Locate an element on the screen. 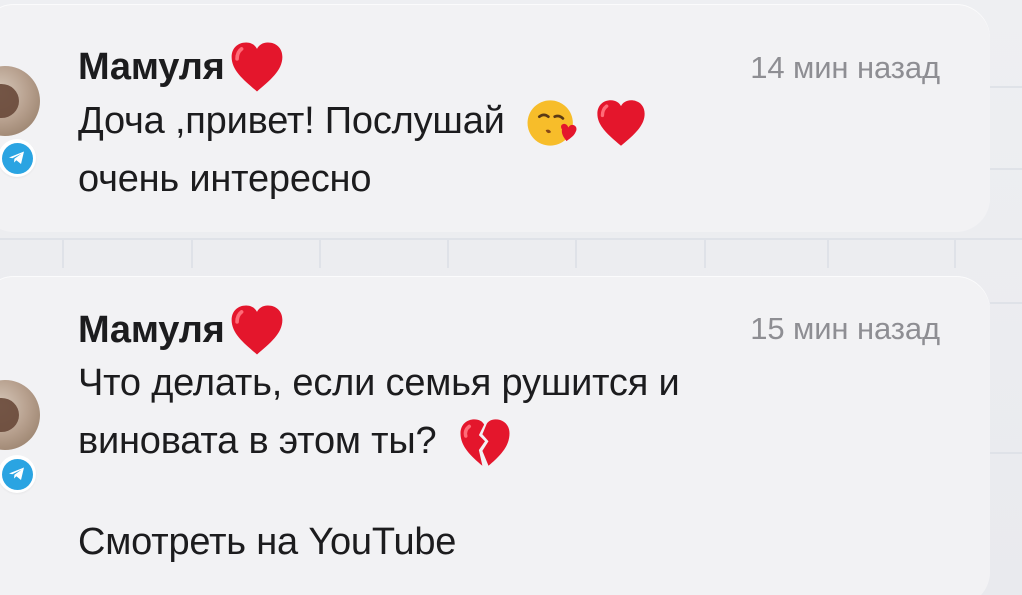 Image resolution: width=1022 pixels, height=595 pixels. youtube-link: Смотреть на YouTube is located at coordinates (267, 542).